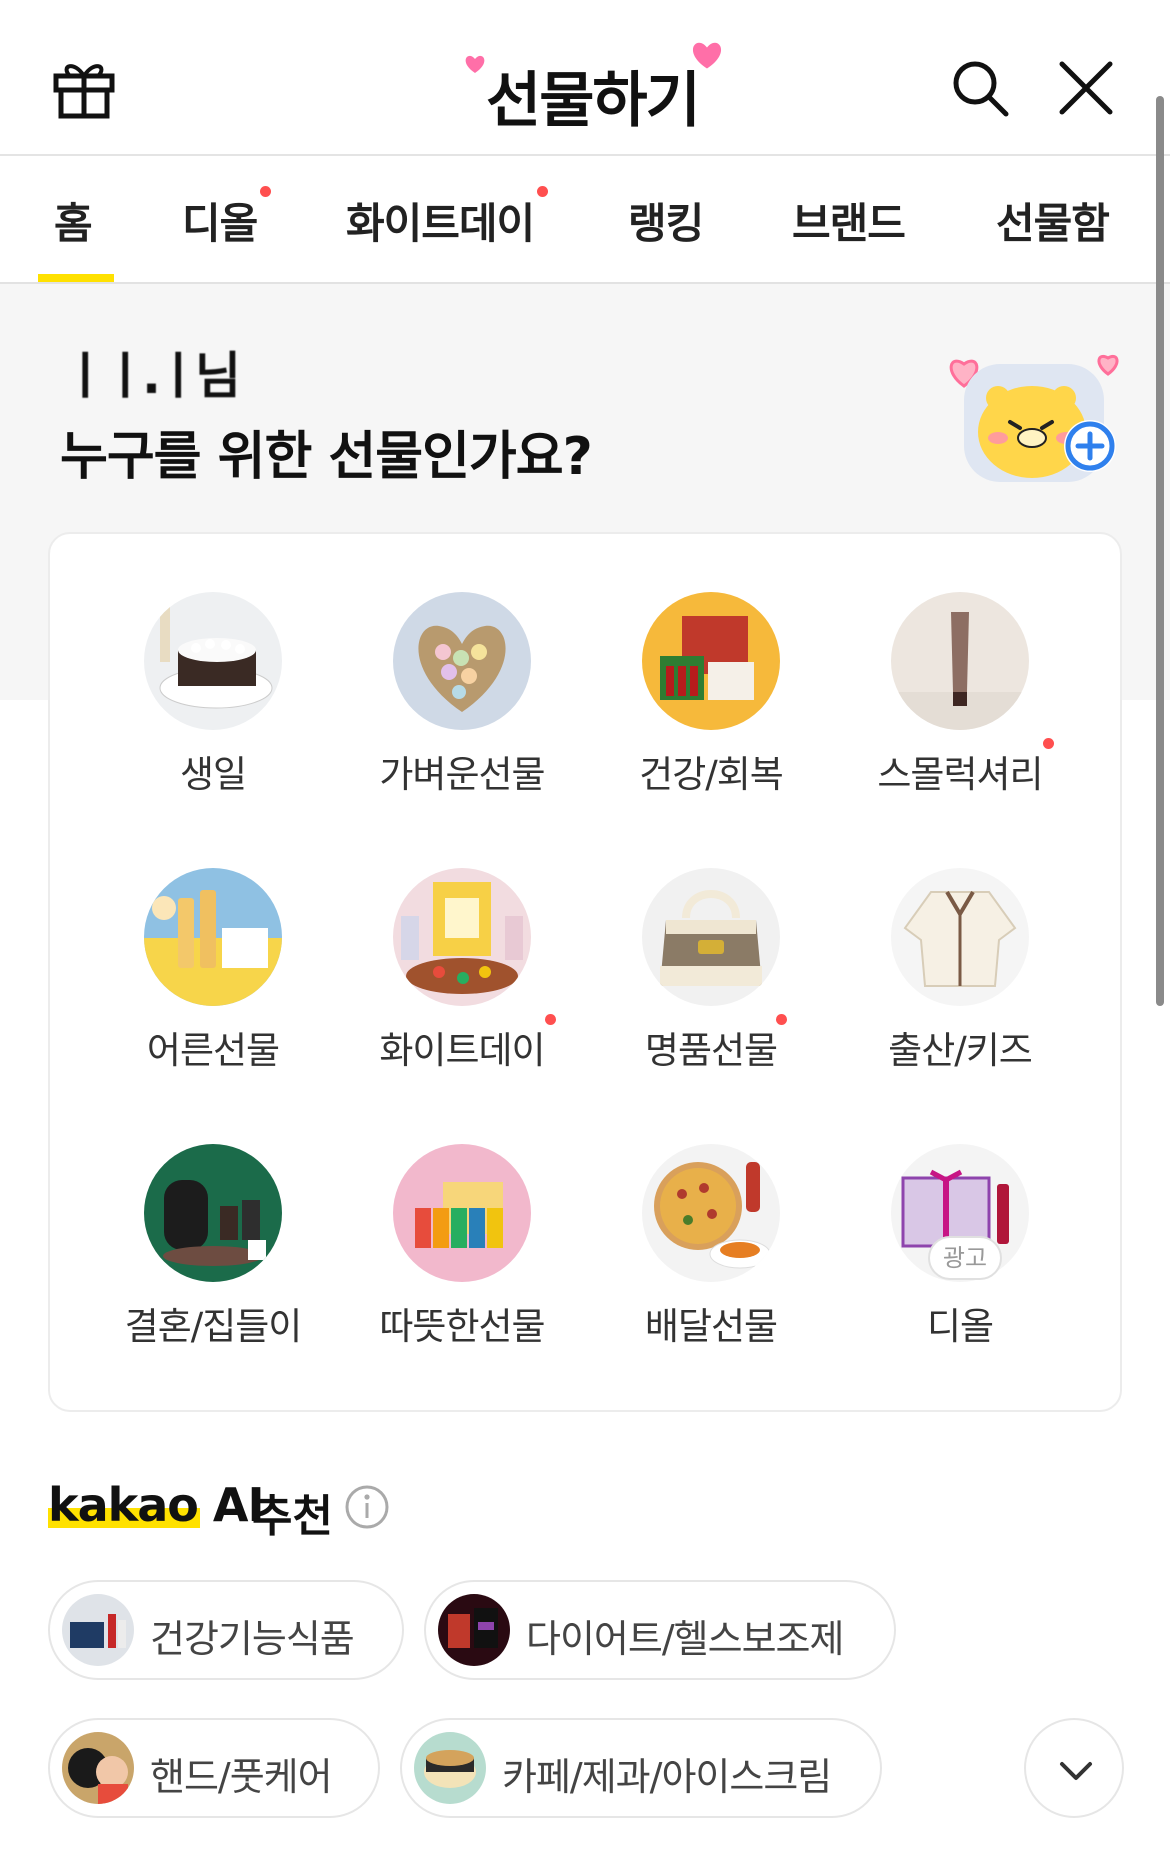 Image resolution: width=1170 pixels, height=1866 pixels. I want to click on category-elders: 어른선물, so click(213, 983).